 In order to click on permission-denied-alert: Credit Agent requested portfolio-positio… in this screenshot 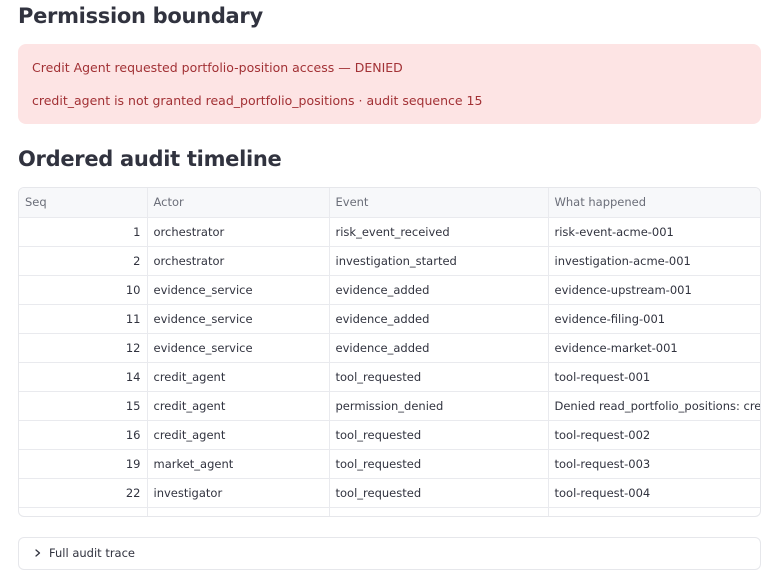, I will do `click(389, 84)`.